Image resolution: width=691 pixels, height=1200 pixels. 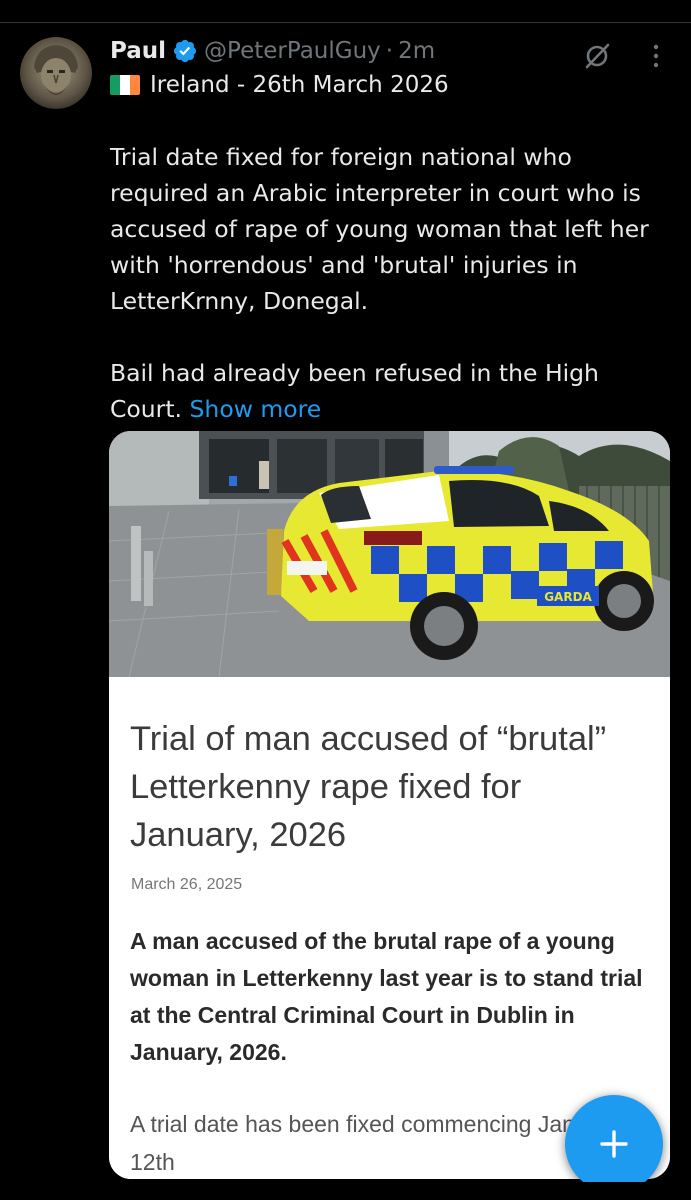 I want to click on compose-button, so click(x=614, y=1144).